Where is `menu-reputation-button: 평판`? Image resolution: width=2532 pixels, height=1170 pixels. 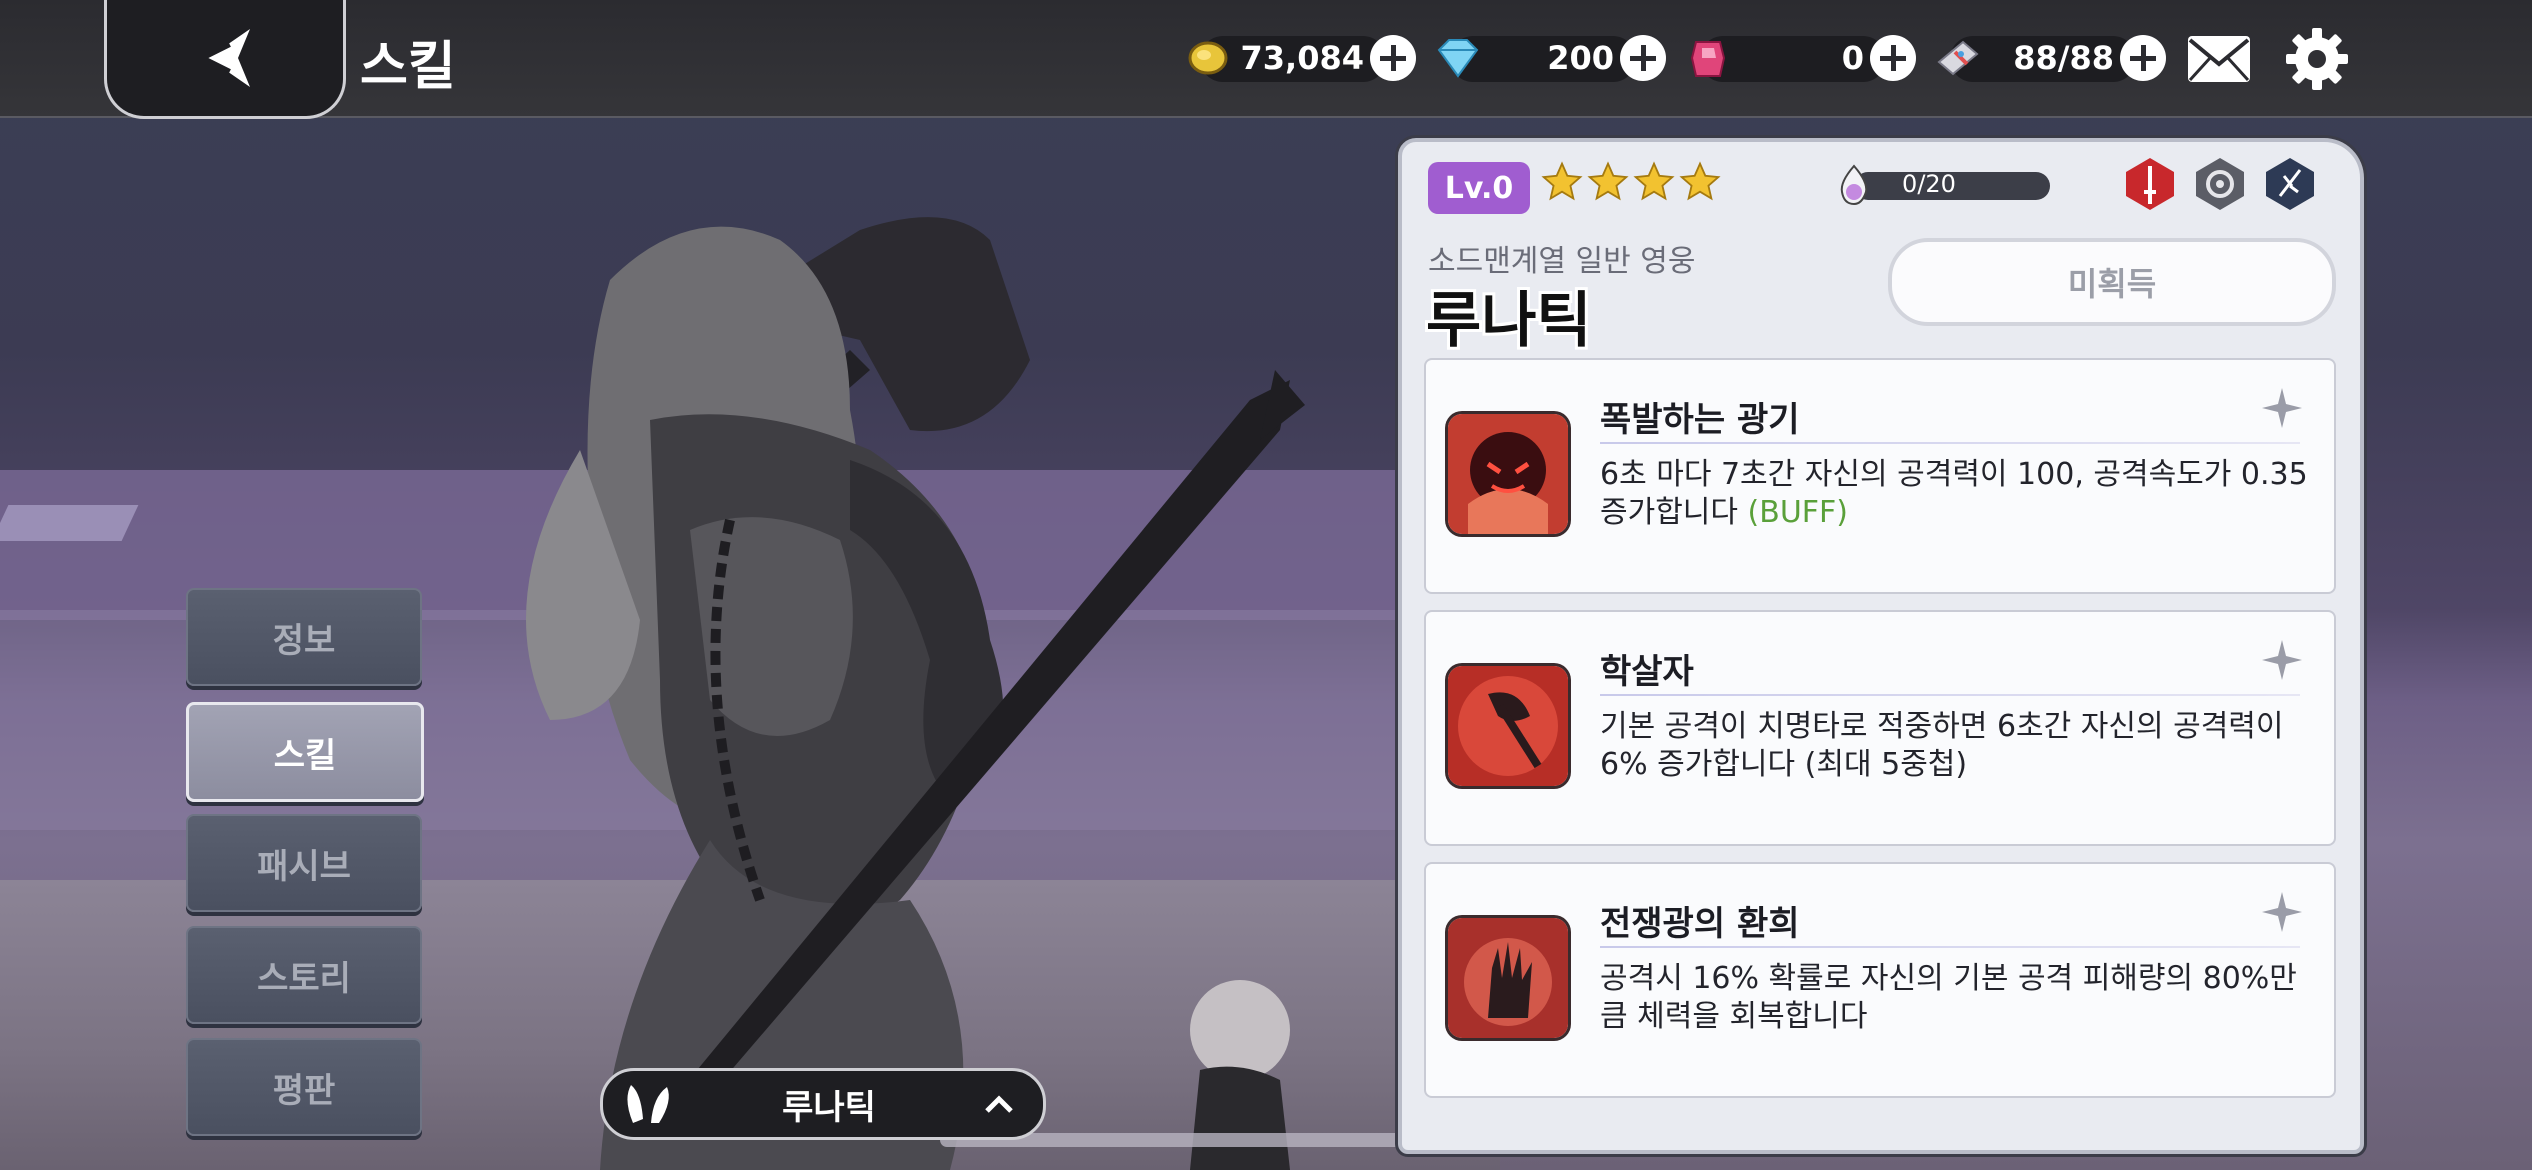
menu-reputation-button: 평판 is located at coordinates (304, 1087).